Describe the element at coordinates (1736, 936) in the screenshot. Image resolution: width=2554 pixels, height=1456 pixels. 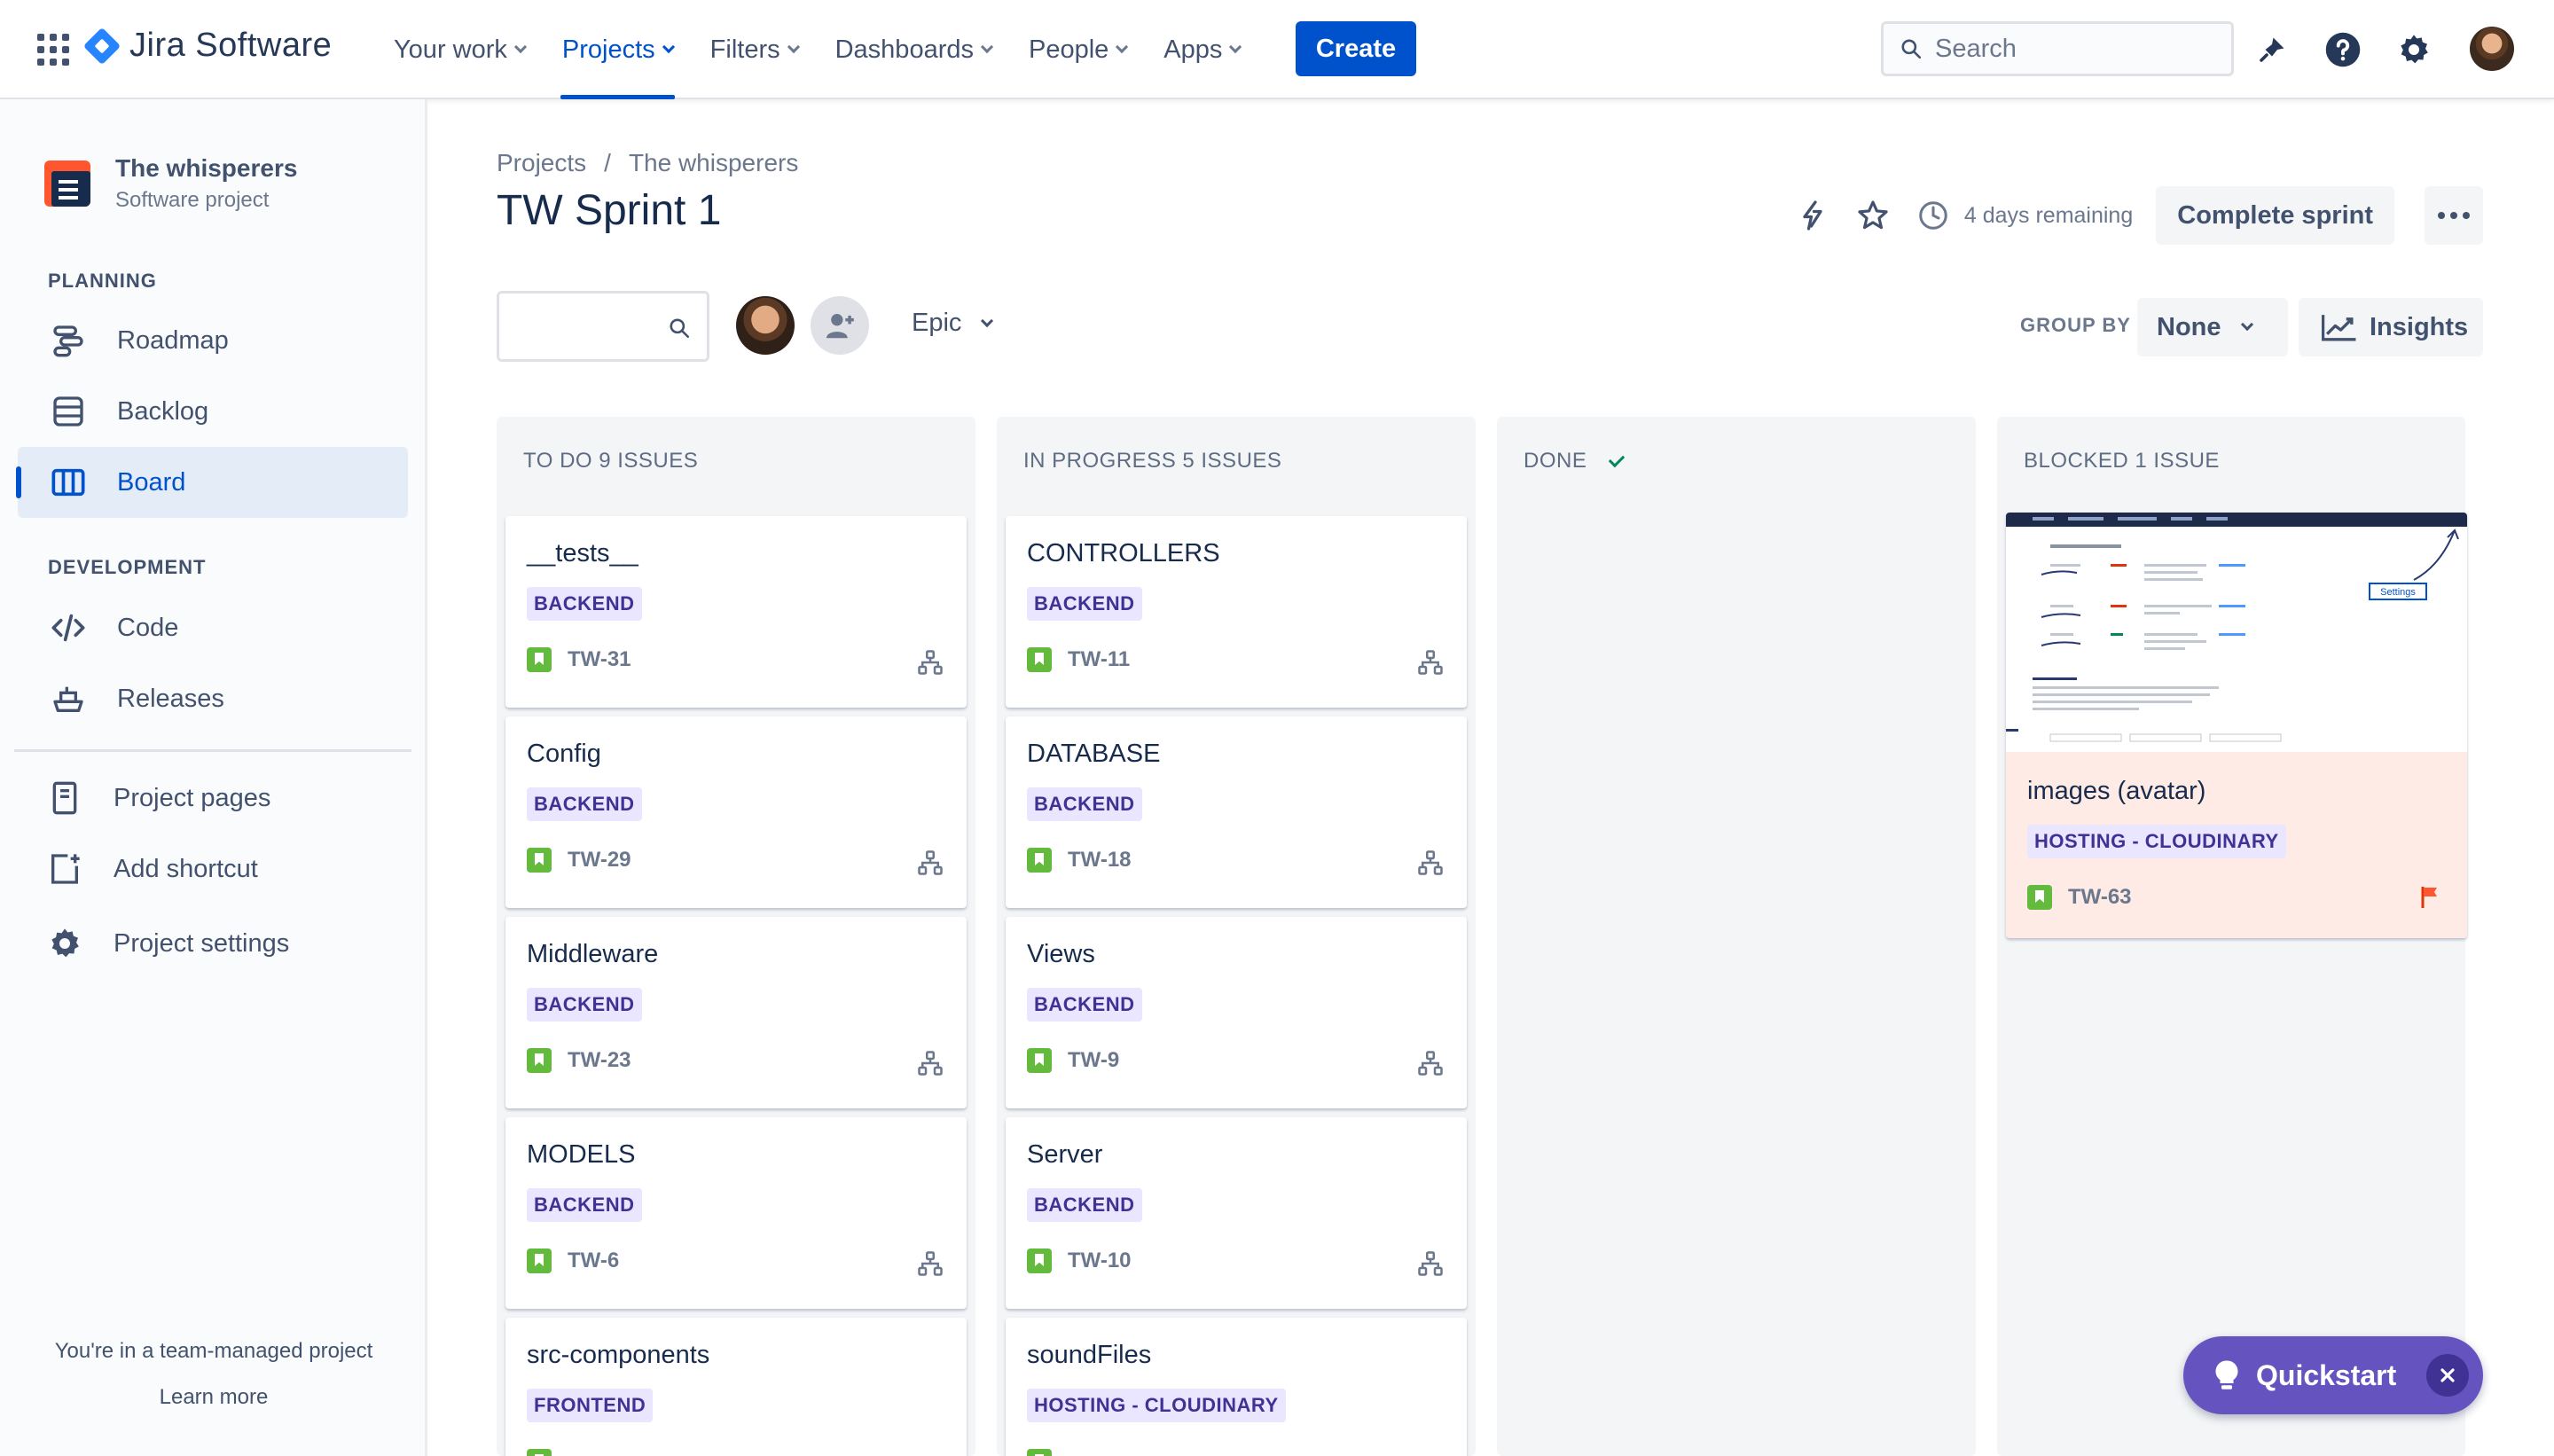
I see `column-done: DONE` at that location.